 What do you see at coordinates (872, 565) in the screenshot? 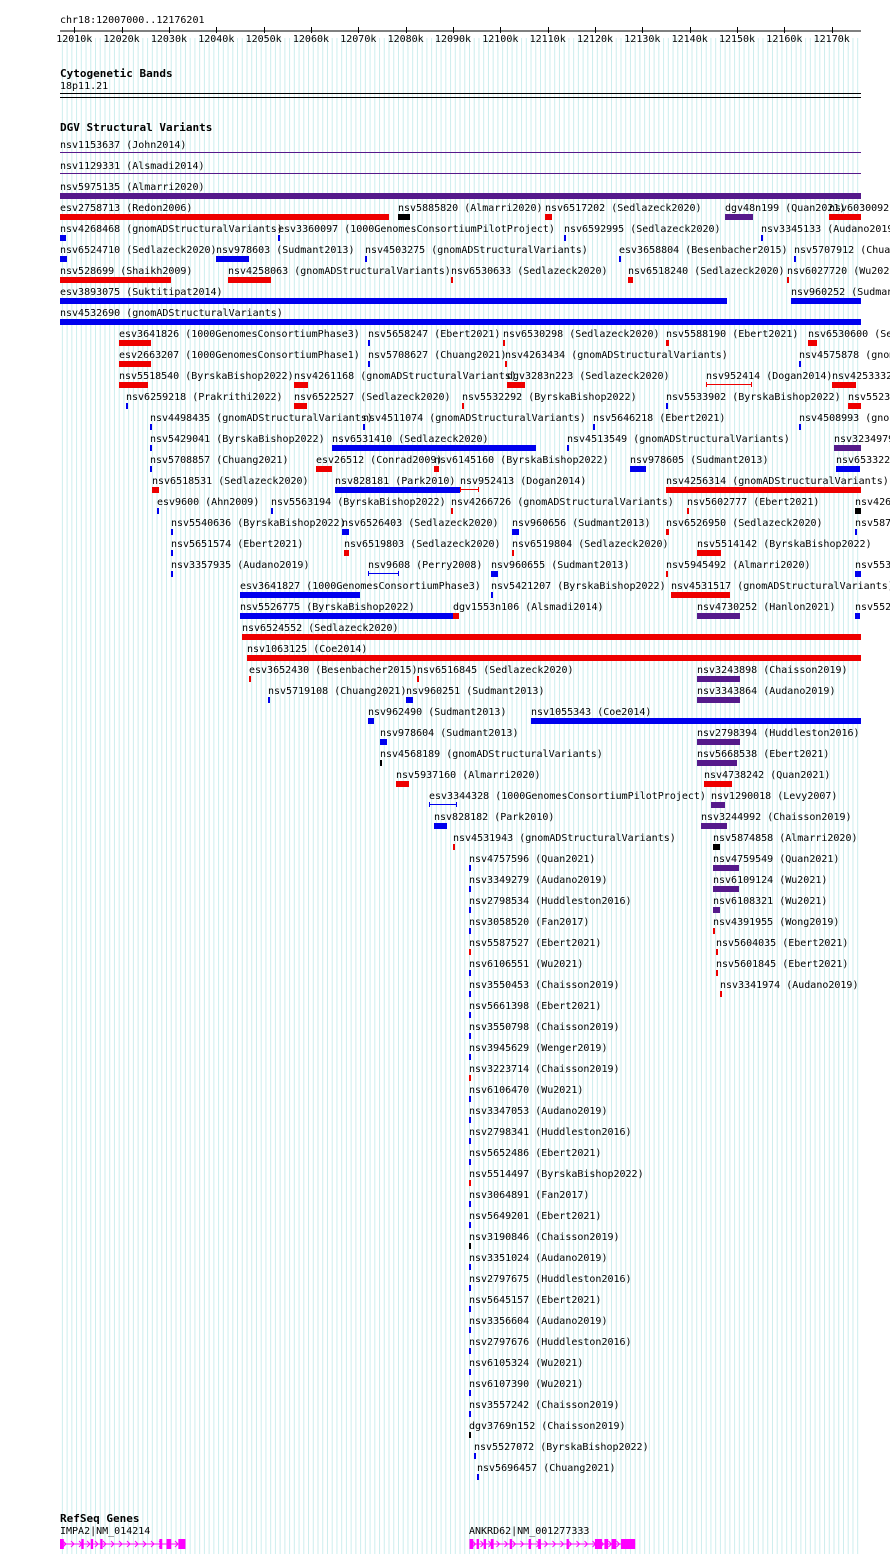
I see `variant-label: nsv553` at bounding box center [872, 565].